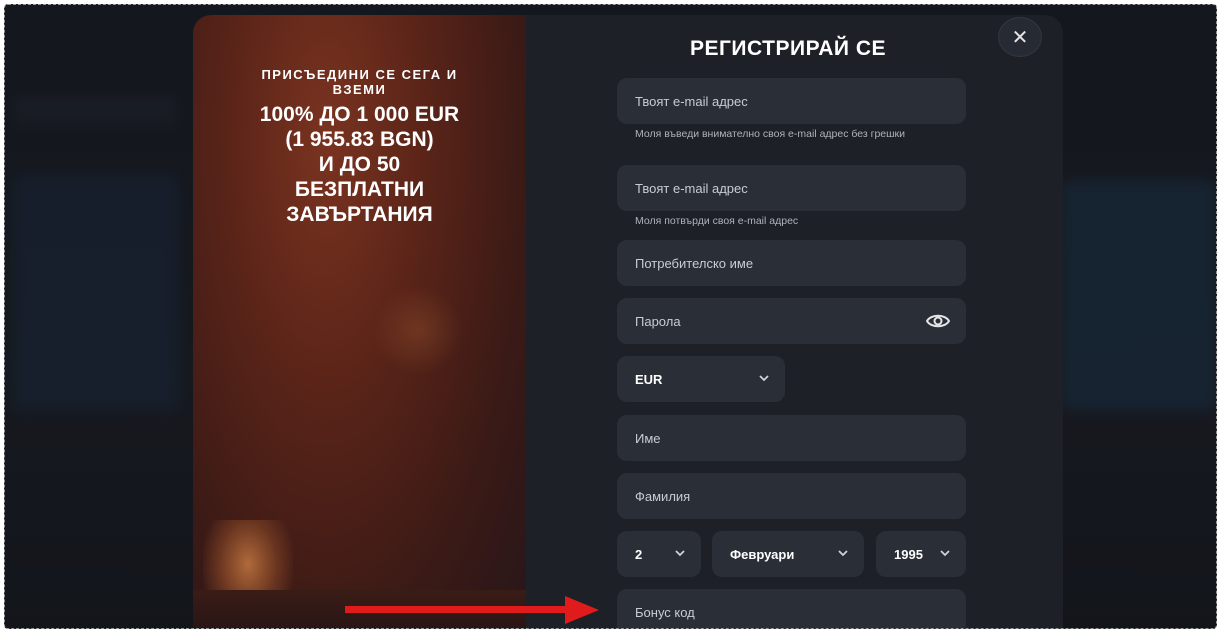 This screenshot has height=633, width=1221. I want to click on eye-icon, so click(938, 321).